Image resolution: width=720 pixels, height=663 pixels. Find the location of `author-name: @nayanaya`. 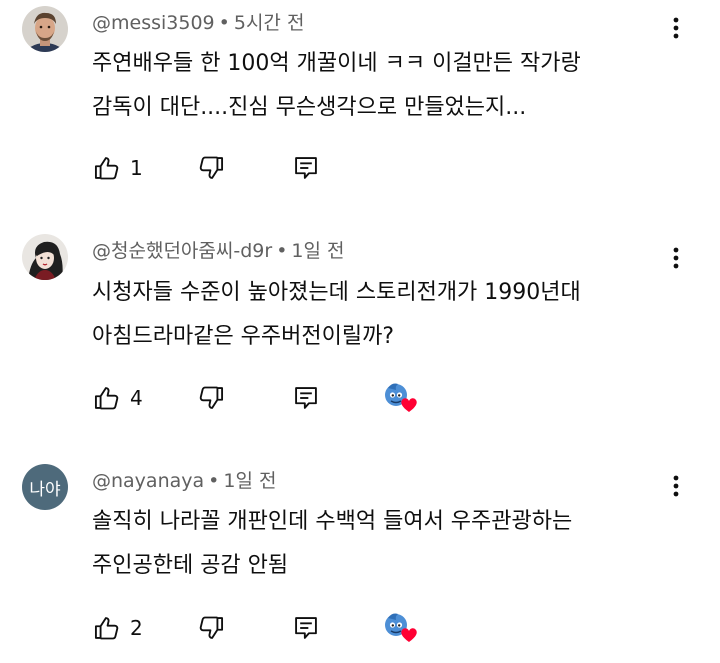

author-name: @nayanaya is located at coordinates (148, 481).